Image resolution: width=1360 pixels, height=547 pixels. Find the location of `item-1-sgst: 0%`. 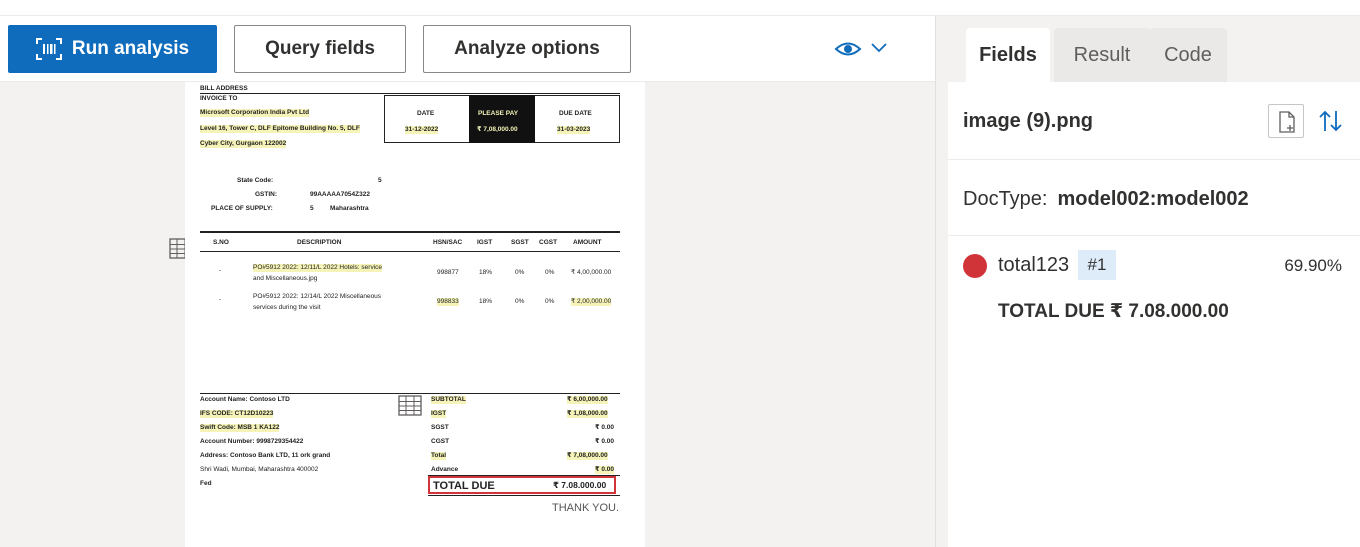

item-1-sgst: 0% is located at coordinates (520, 272).